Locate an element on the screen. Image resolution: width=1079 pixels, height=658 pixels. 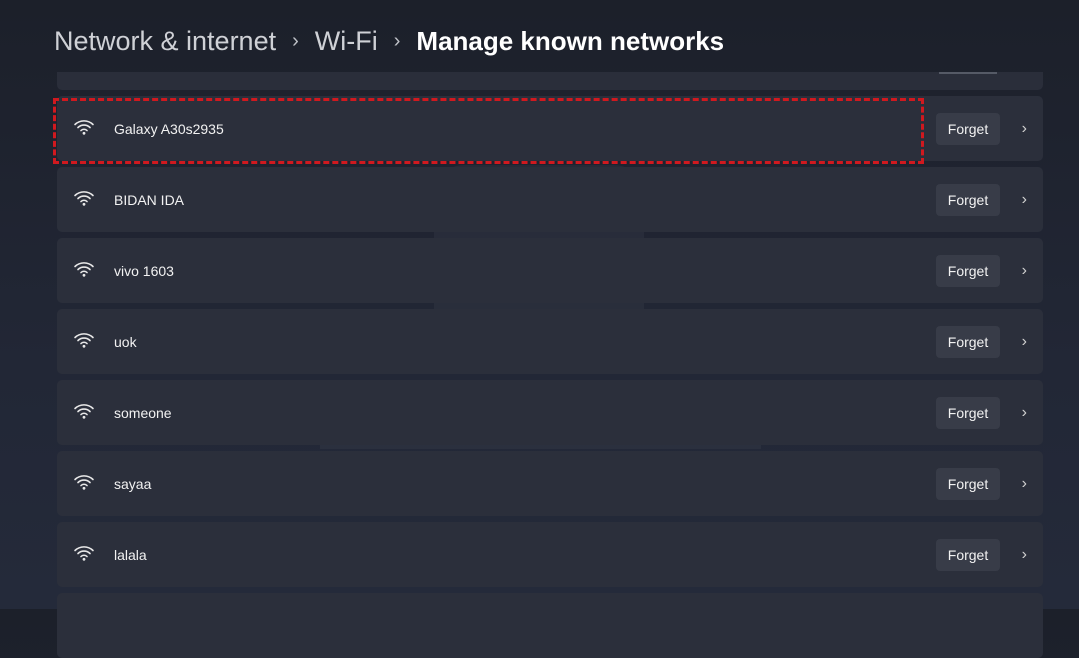
network-row: lalala Forget › is located at coordinates (550, 554).